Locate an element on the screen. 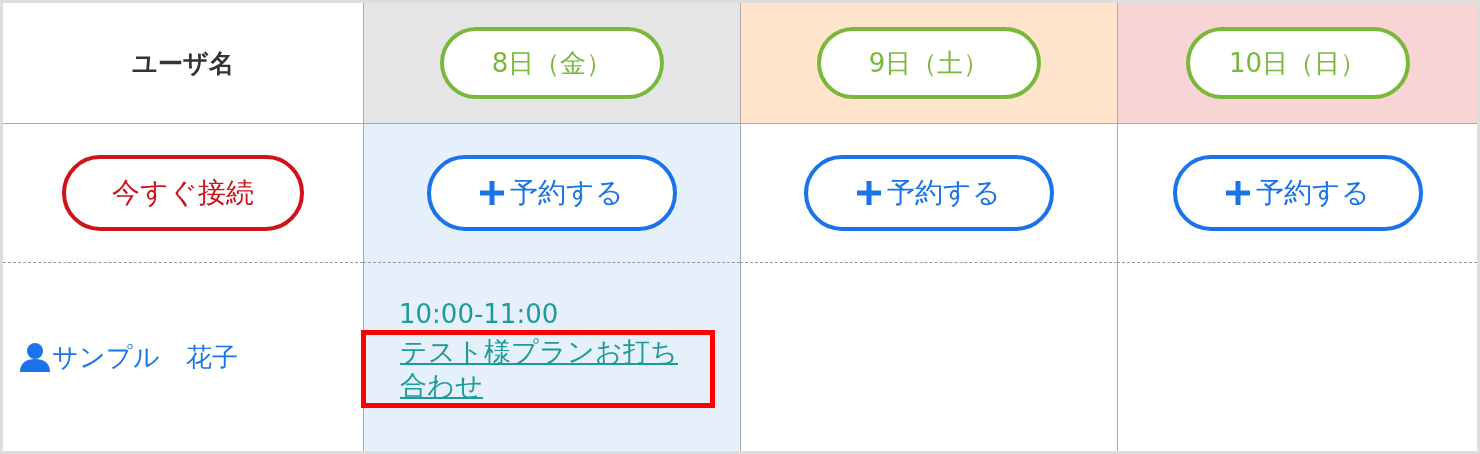 The width and height of the screenshot is (1480, 454). booking-link: テスト様プランお打ち合わせ is located at coordinates (540, 369).